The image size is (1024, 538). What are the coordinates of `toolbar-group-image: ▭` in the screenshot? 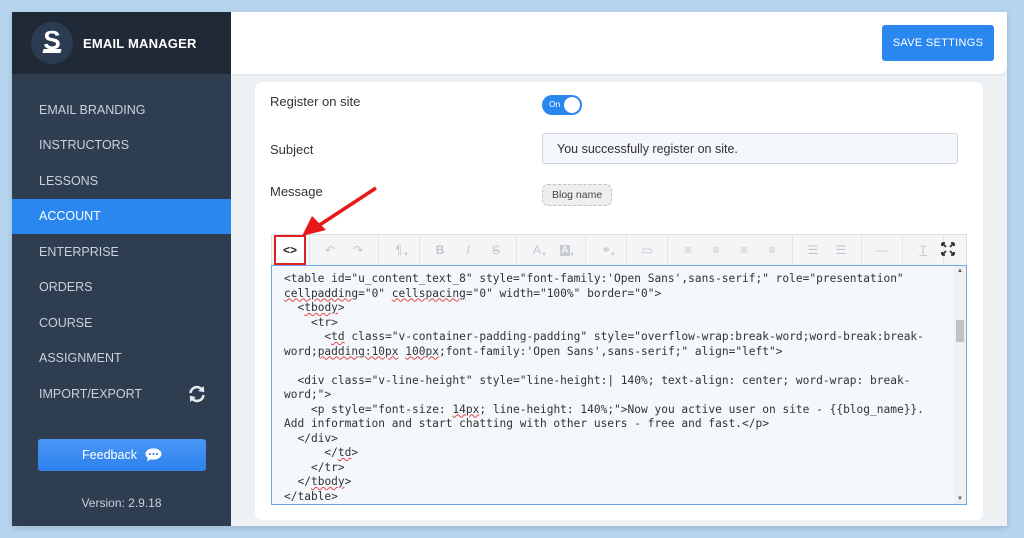 It's located at (647, 250).